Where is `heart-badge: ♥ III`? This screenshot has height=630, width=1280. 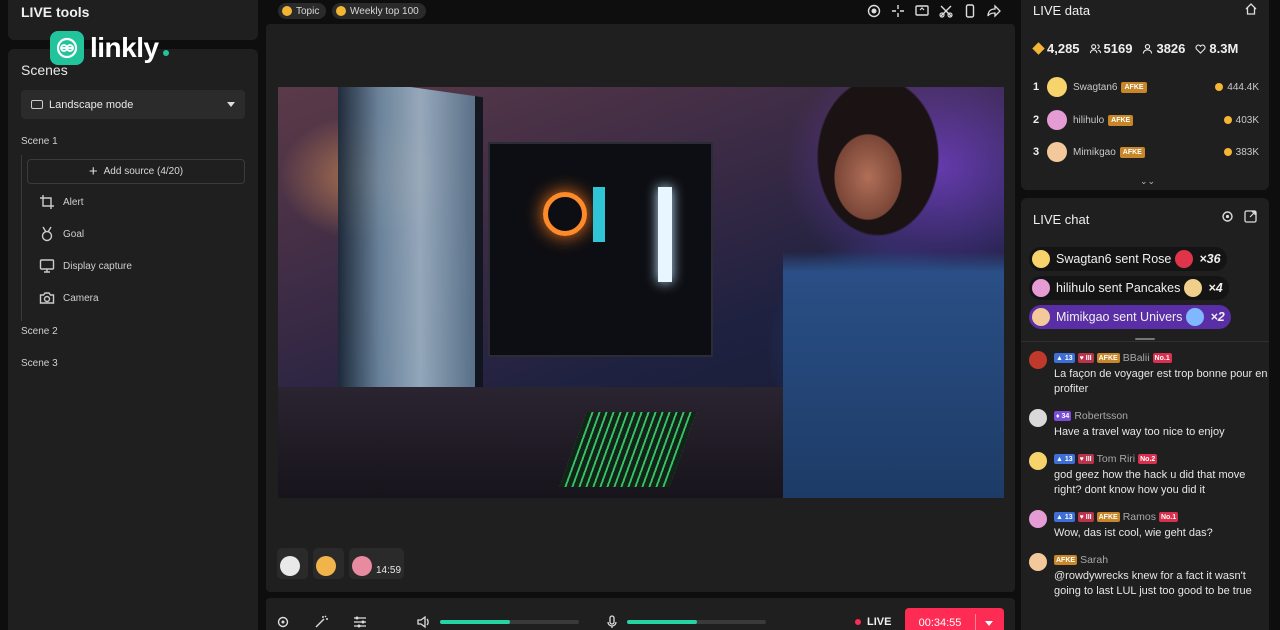 heart-badge: ♥ III is located at coordinates (1085, 358).